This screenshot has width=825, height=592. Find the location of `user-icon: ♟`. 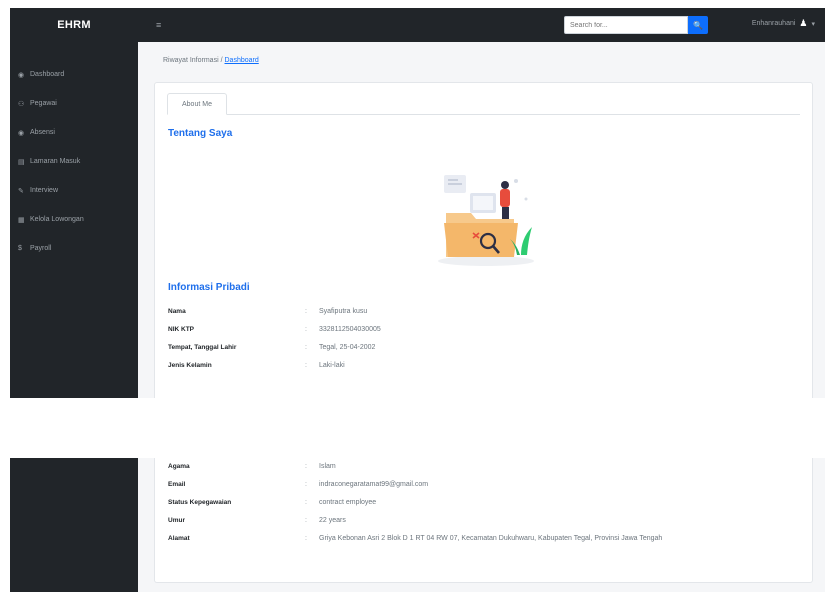

user-icon: ♟ is located at coordinates (803, 23).